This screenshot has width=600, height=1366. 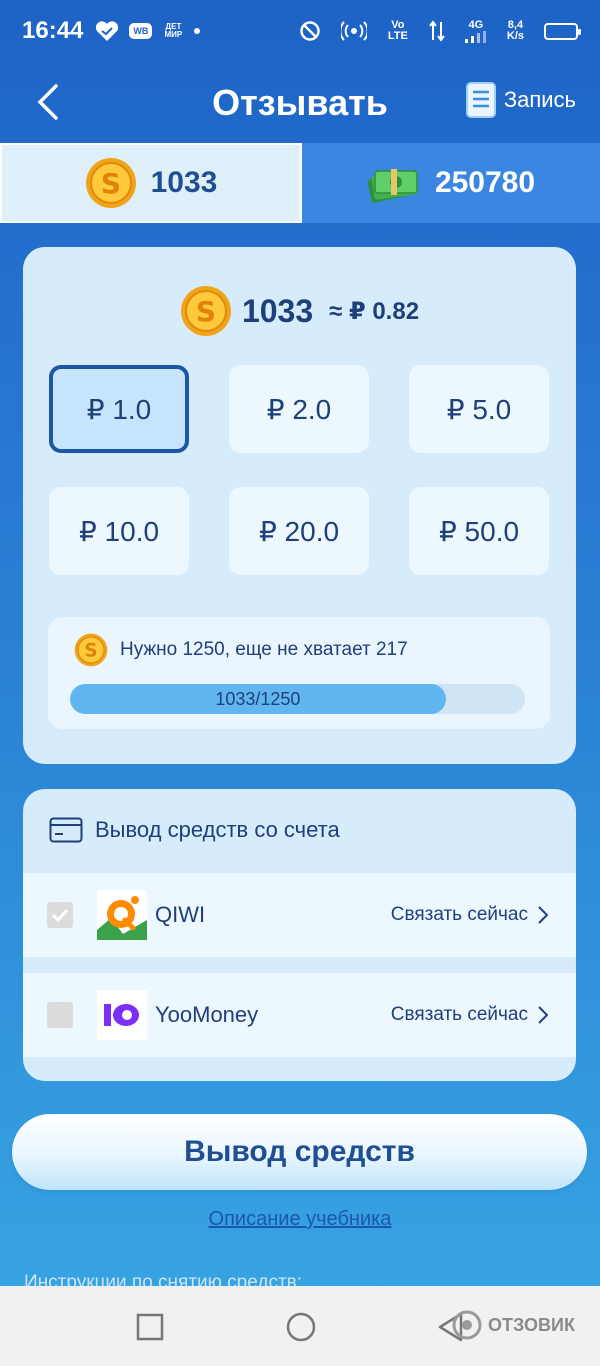 I want to click on home-button, so click(x=301, y=1327).